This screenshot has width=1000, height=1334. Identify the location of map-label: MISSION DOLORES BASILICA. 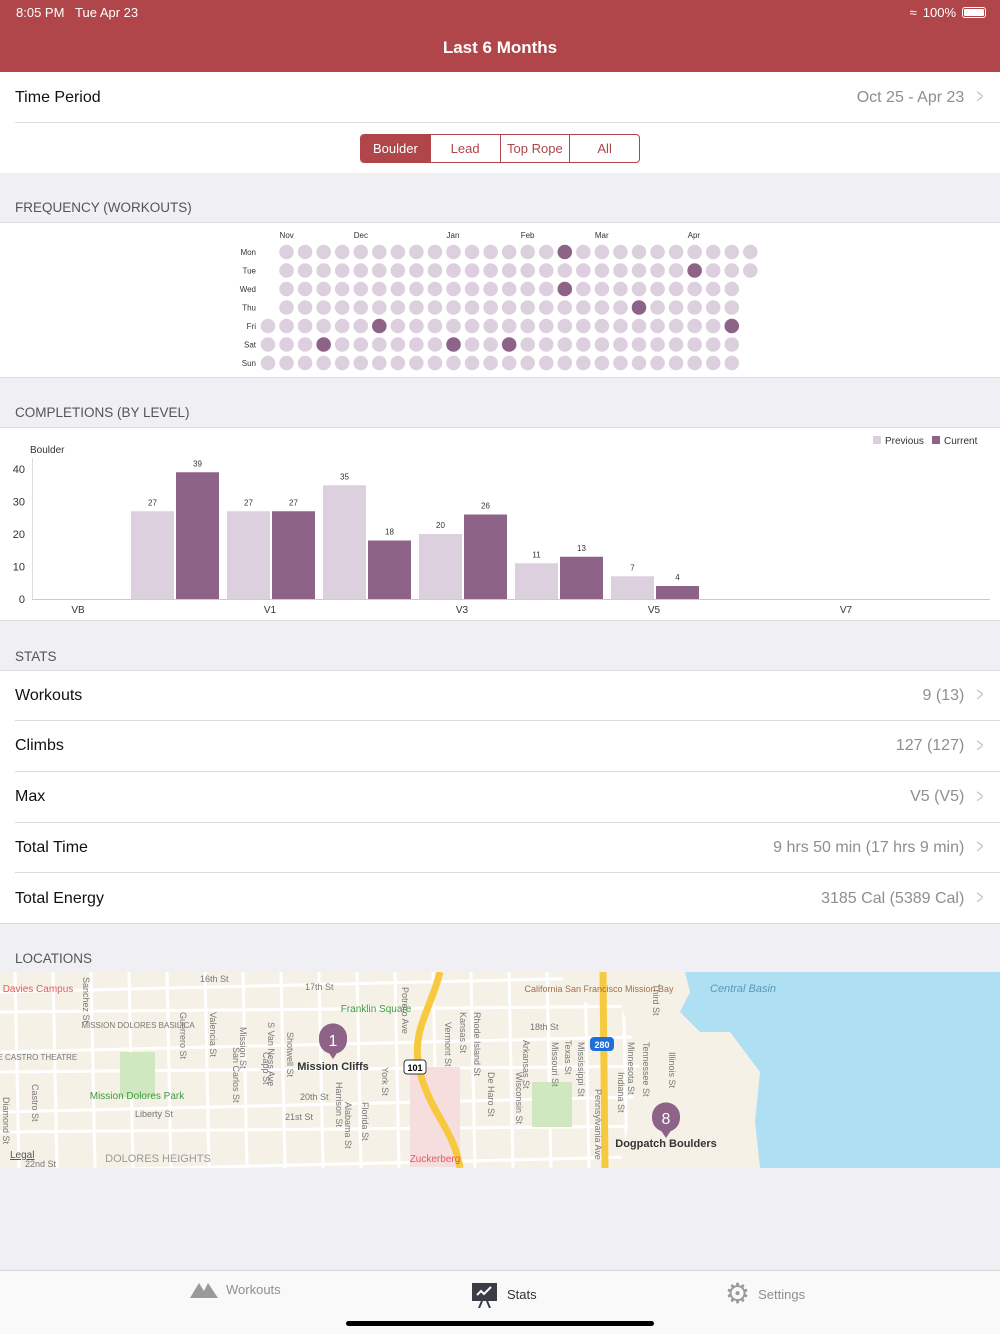
(138, 1025).